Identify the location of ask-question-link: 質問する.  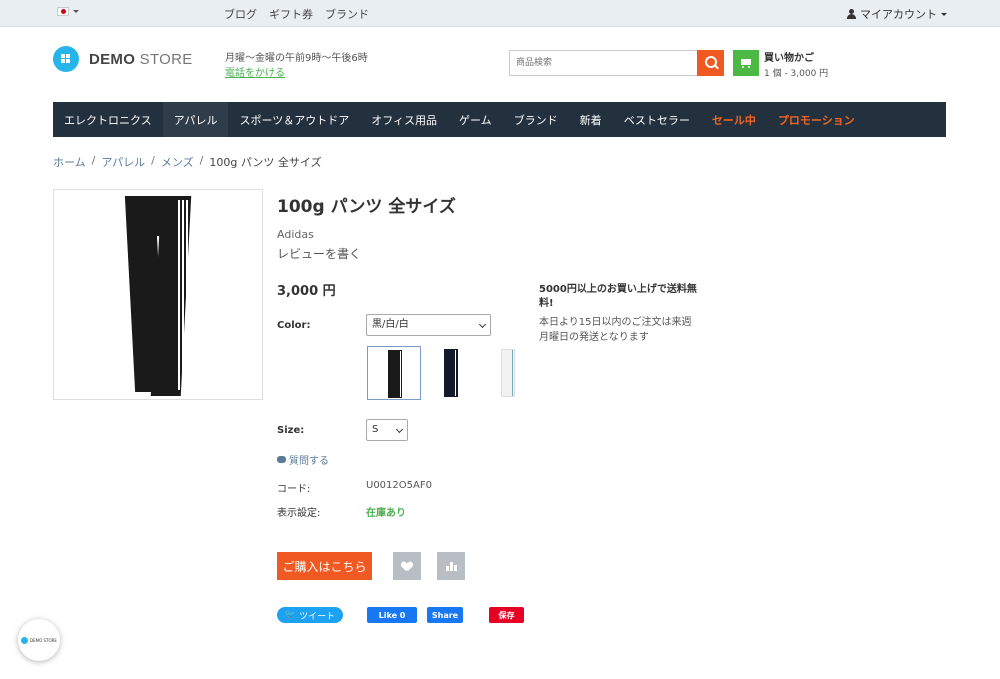
(303, 459).